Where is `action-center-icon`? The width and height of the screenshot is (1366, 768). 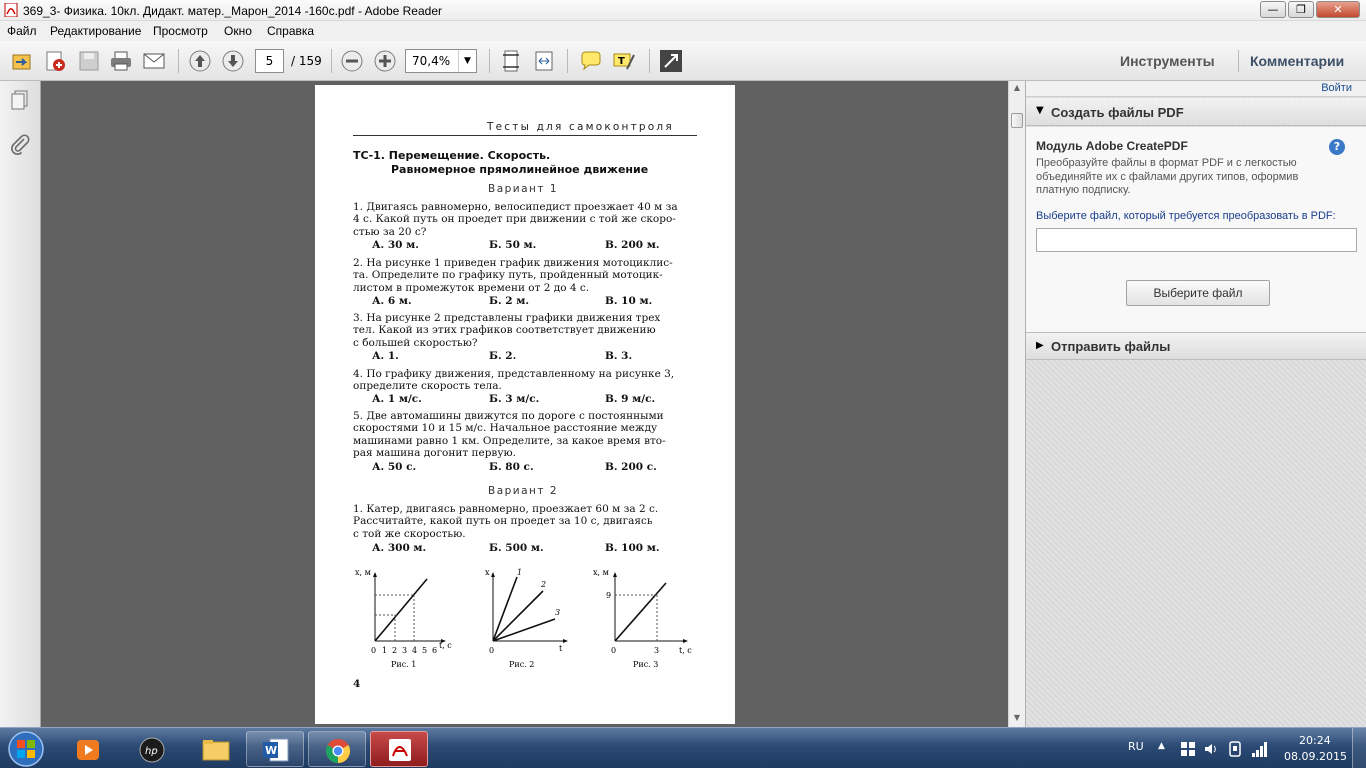
action-center-icon is located at coordinates (1188, 749).